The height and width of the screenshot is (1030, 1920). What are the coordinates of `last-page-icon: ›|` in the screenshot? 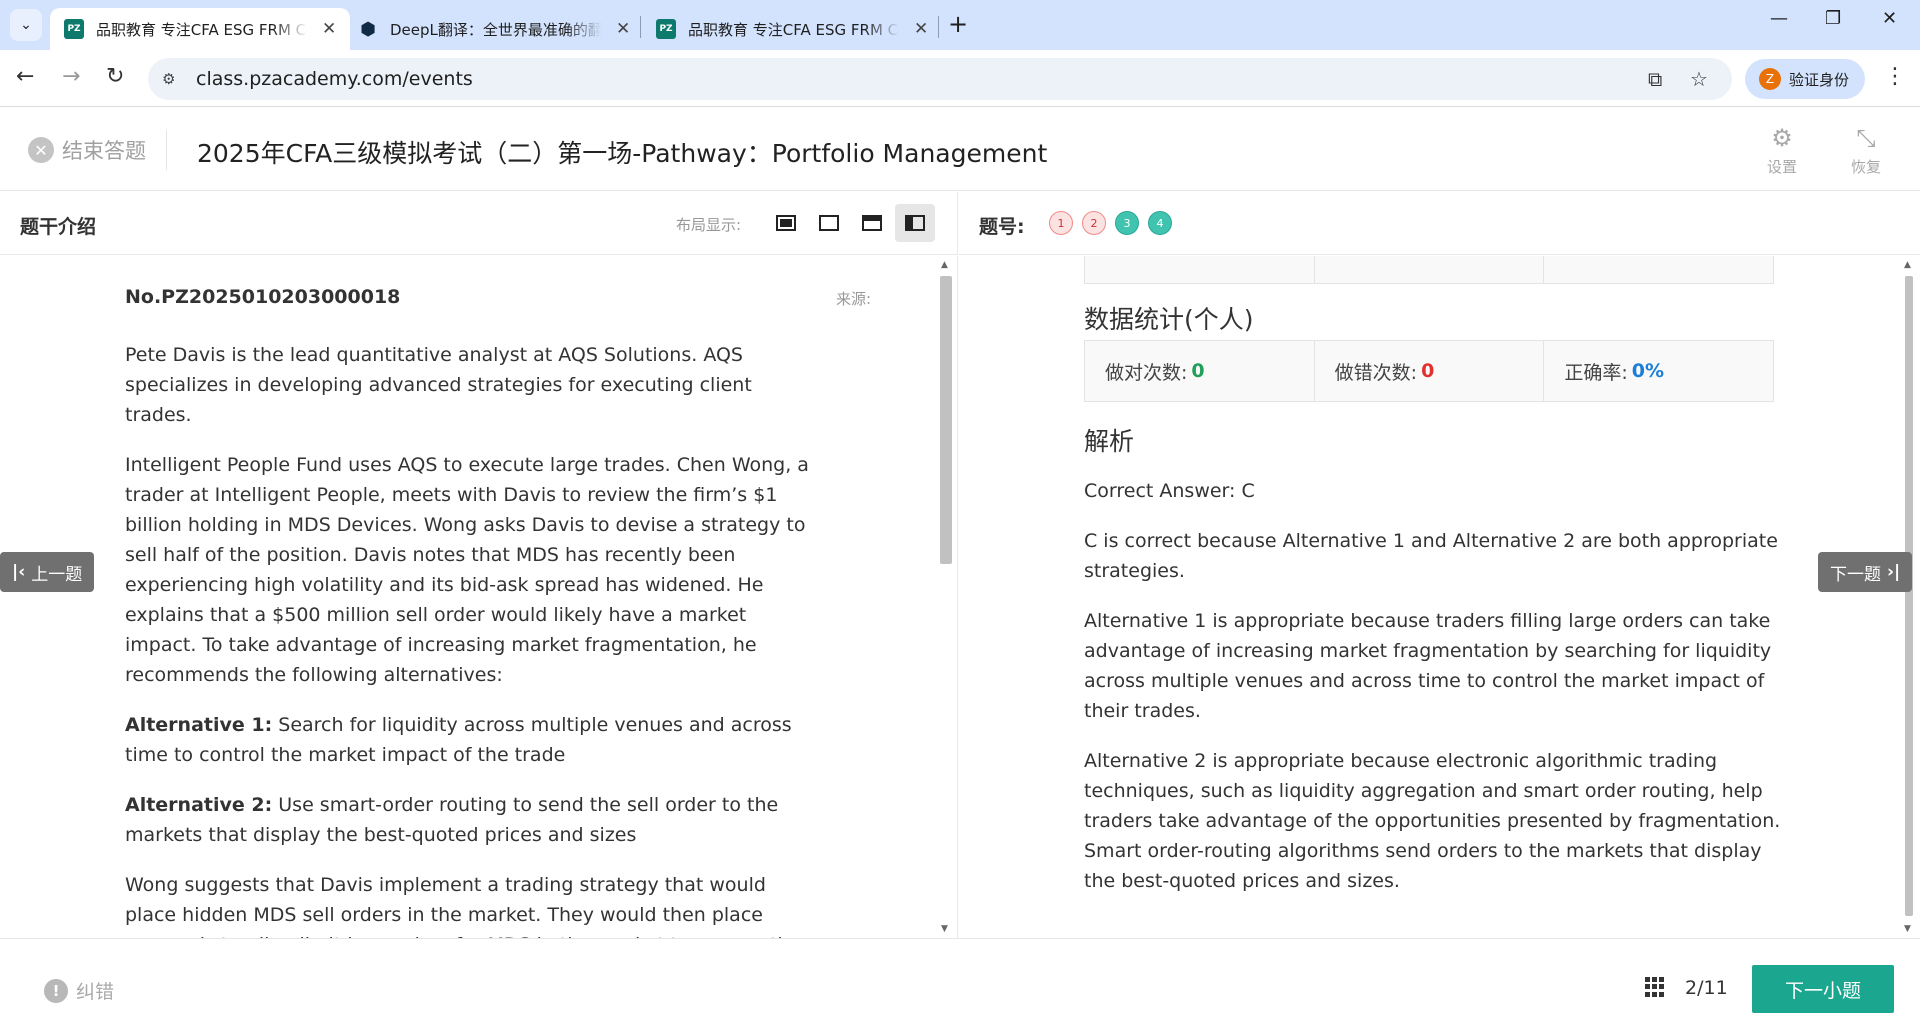 It's located at (1894, 572).